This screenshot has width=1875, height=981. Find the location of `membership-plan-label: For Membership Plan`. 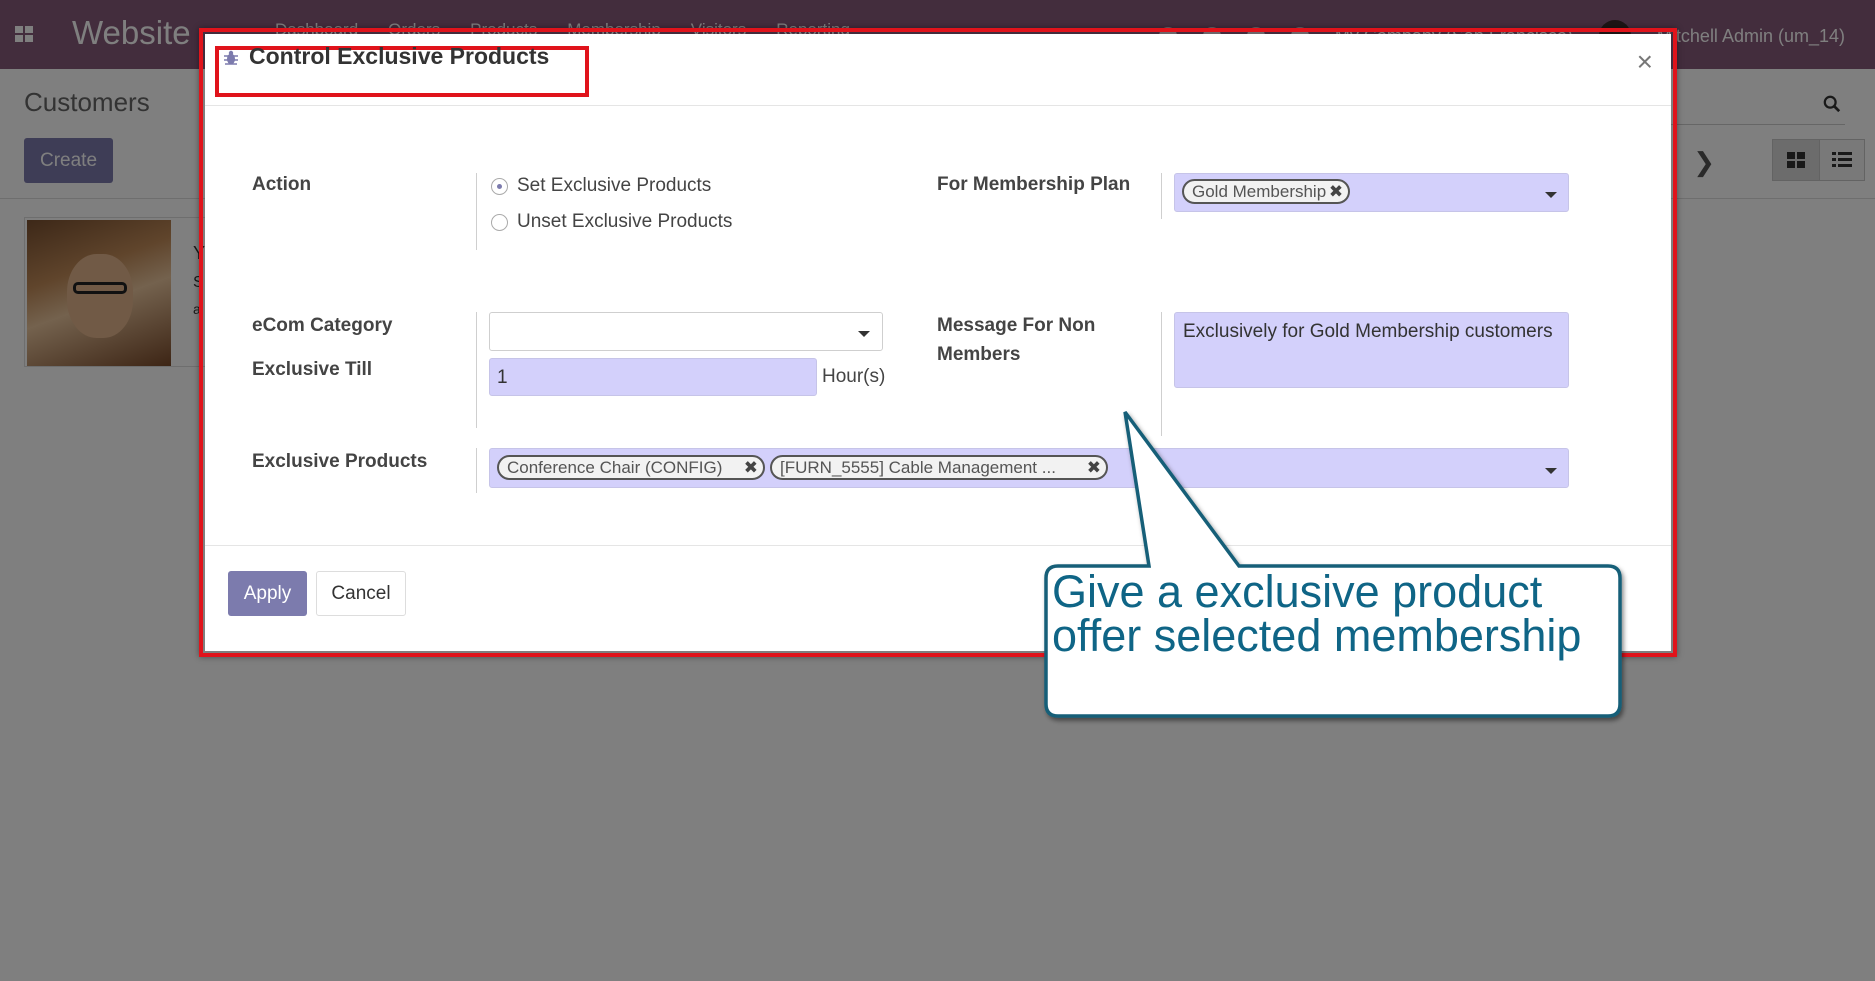

membership-plan-label: For Membership Plan is located at coordinates (1034, 184).